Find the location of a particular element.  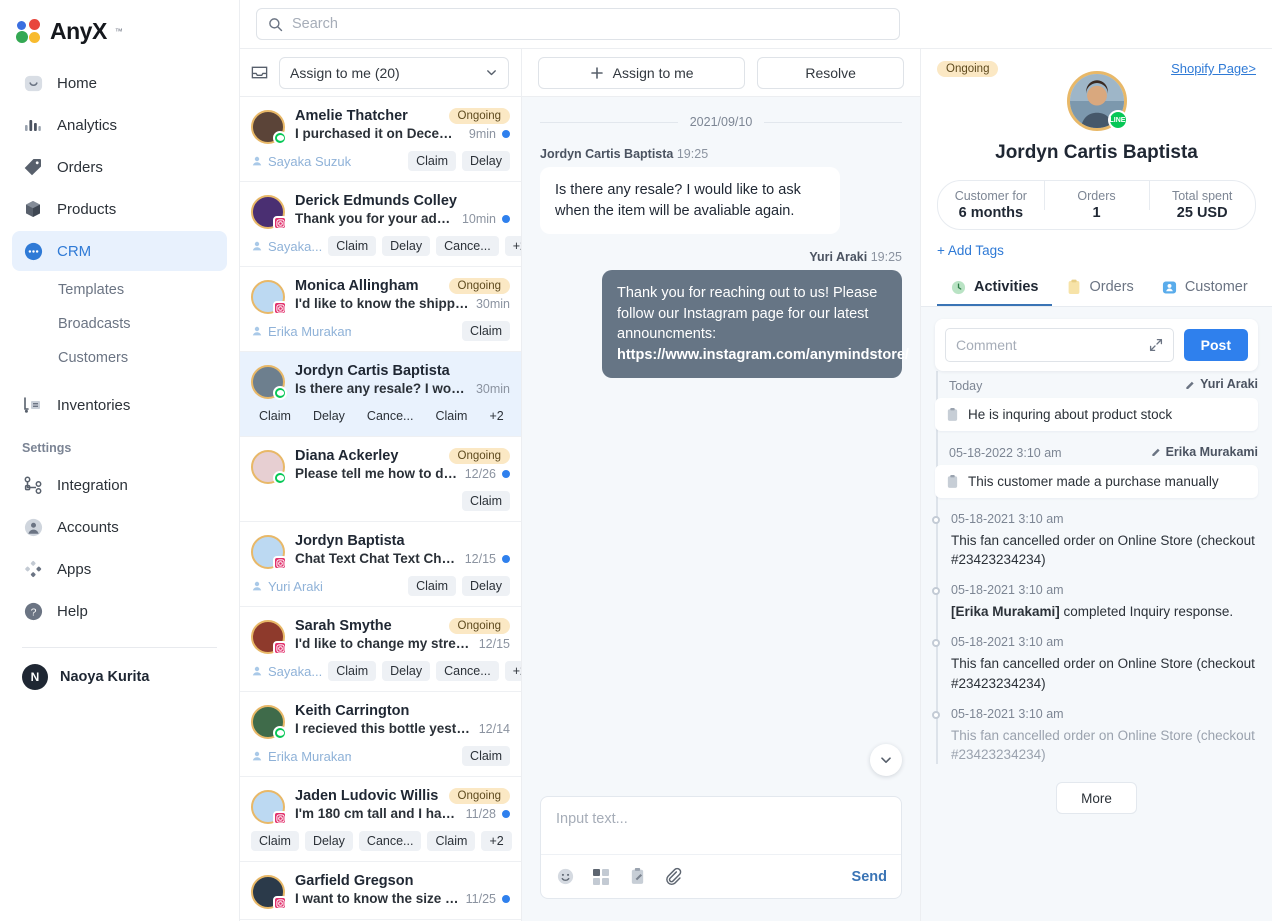

search-box is located at coordinates (578, 24).